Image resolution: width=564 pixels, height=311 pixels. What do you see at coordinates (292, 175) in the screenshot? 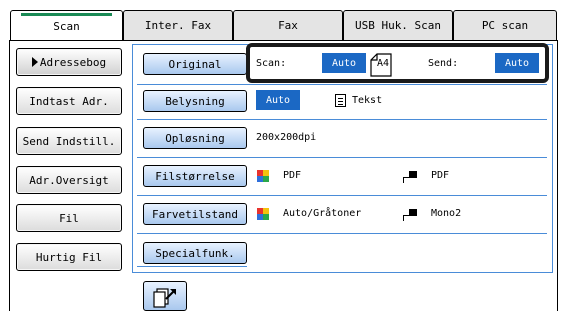
I see `file-color-value: PDF` at bounding box center [292, 175].